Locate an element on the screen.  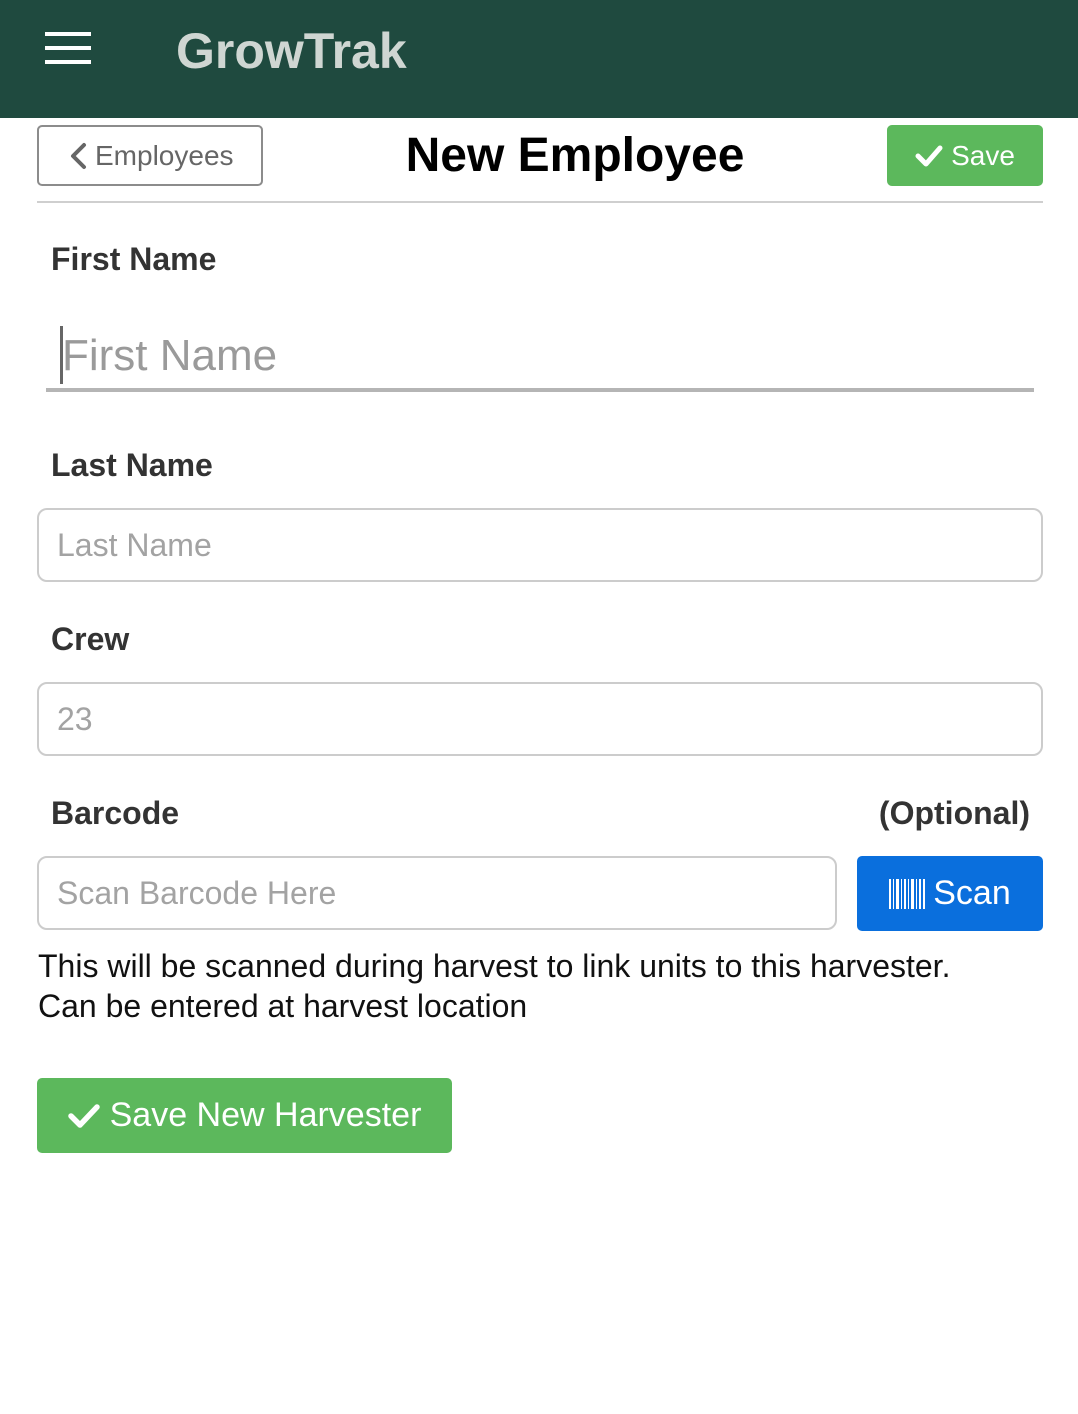
header-save-label: Save is located at coordinates (983, 155).